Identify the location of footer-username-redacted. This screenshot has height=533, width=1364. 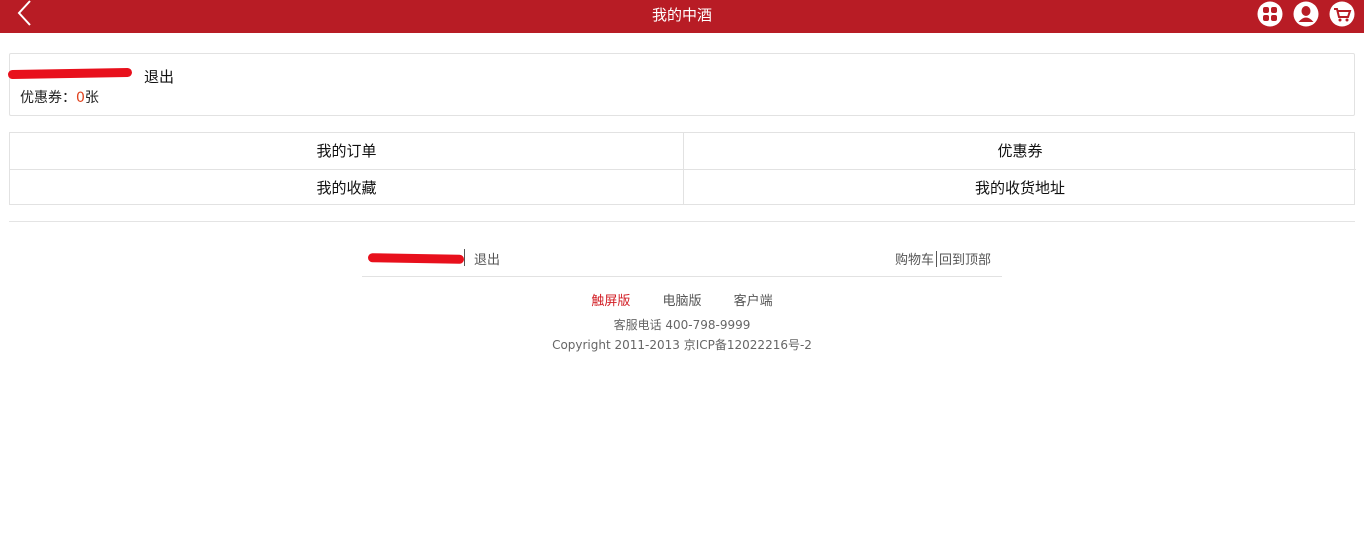
(416, 258).